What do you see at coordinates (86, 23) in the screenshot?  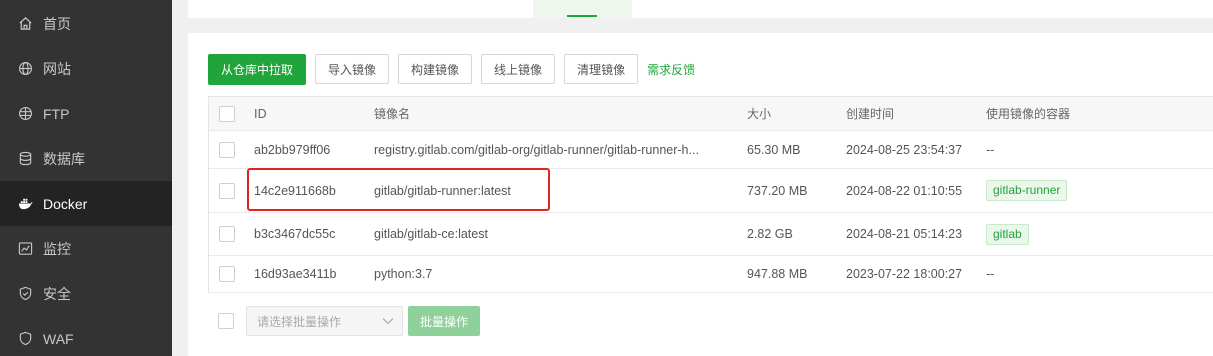 I see `sidebar-item-home: 首页` at bounding box center [86, 23].